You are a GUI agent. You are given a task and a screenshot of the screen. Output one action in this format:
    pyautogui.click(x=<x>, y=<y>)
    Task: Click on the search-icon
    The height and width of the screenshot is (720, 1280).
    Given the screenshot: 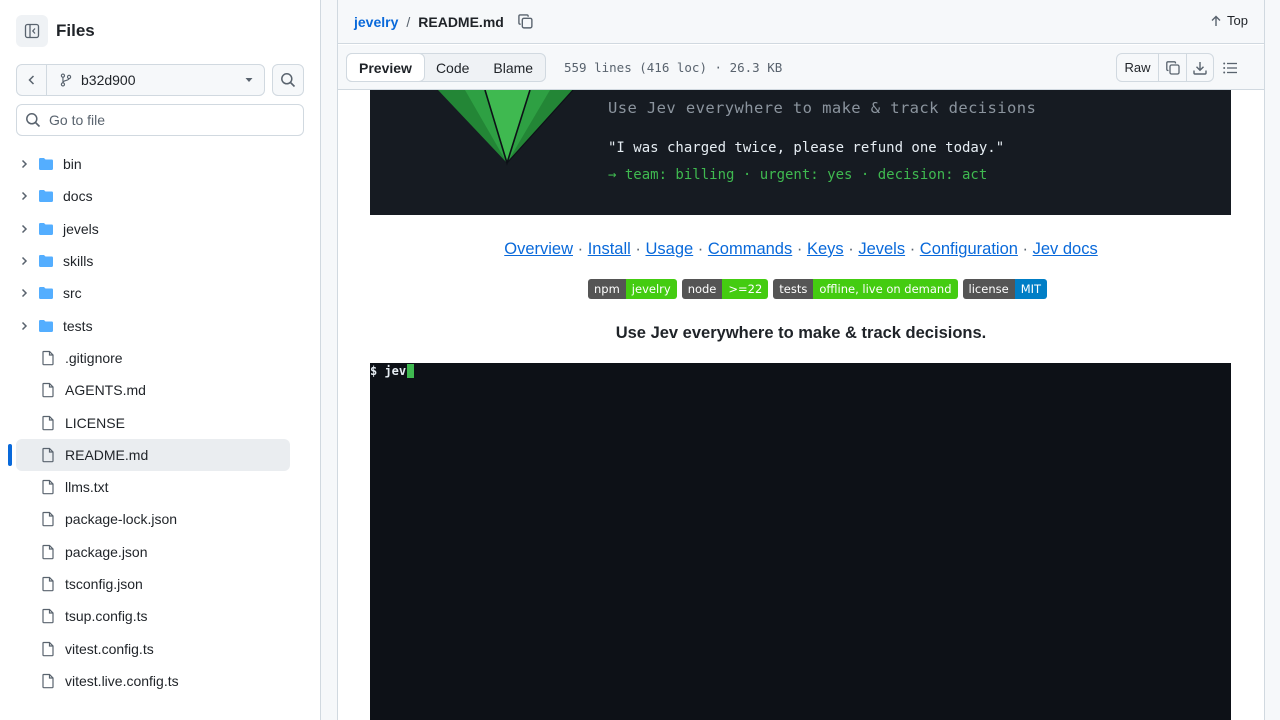 What is the action you would take?
    pyautogui.click(x=288, y=80)
    